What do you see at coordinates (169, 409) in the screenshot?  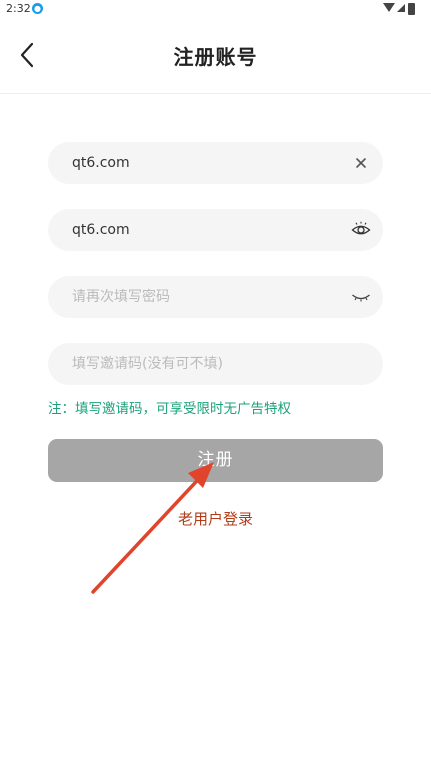 I see `invite-note: 注：填写邀请码，可享受限时无广告特权` at bounding box center [169, 409].